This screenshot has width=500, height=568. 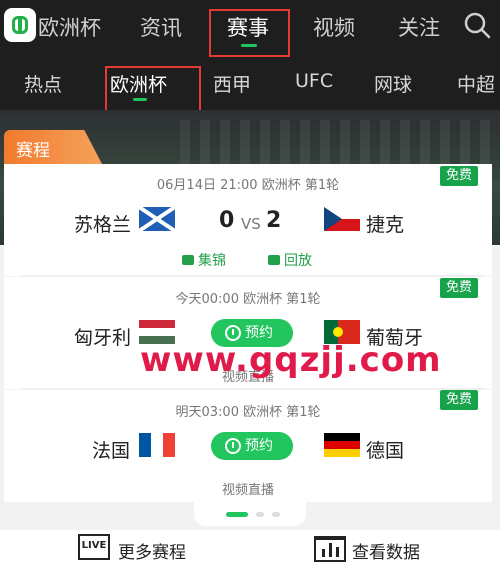 I want to click on germany-flag-icon, so click(x=342, y=445).